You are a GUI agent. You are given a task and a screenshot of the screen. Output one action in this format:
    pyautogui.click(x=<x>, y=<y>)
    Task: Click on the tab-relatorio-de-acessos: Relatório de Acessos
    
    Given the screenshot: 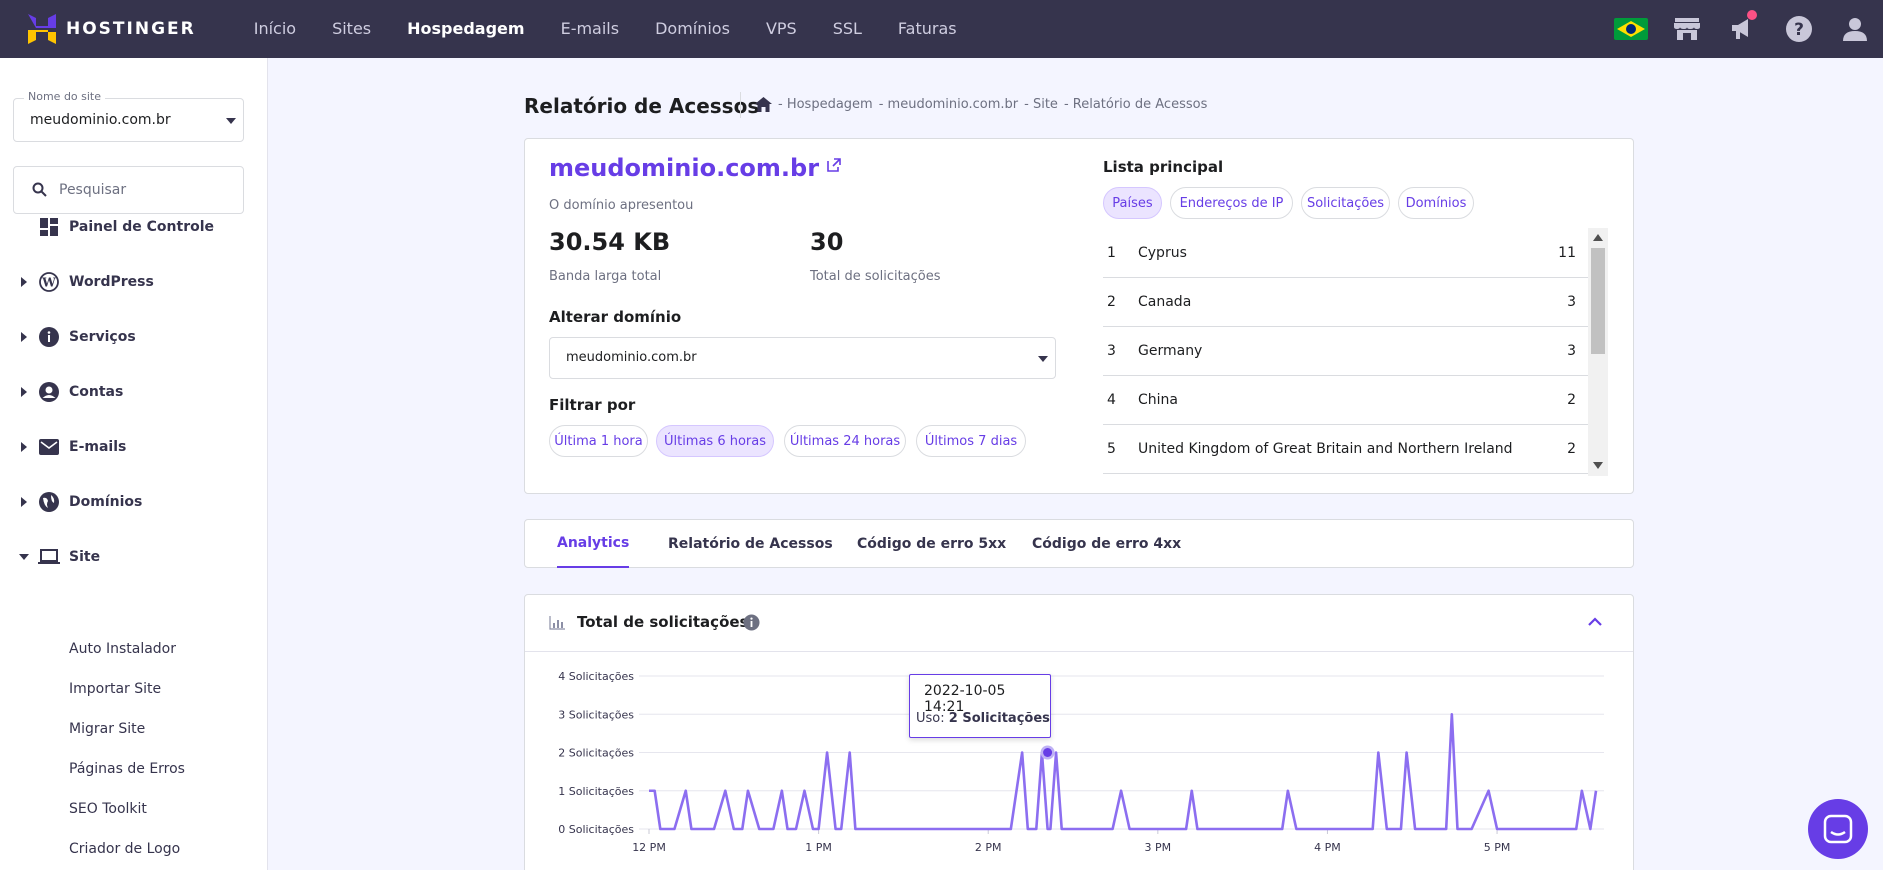 What is the action you would take?
    pyautogui.click(x=750, y=544)
    